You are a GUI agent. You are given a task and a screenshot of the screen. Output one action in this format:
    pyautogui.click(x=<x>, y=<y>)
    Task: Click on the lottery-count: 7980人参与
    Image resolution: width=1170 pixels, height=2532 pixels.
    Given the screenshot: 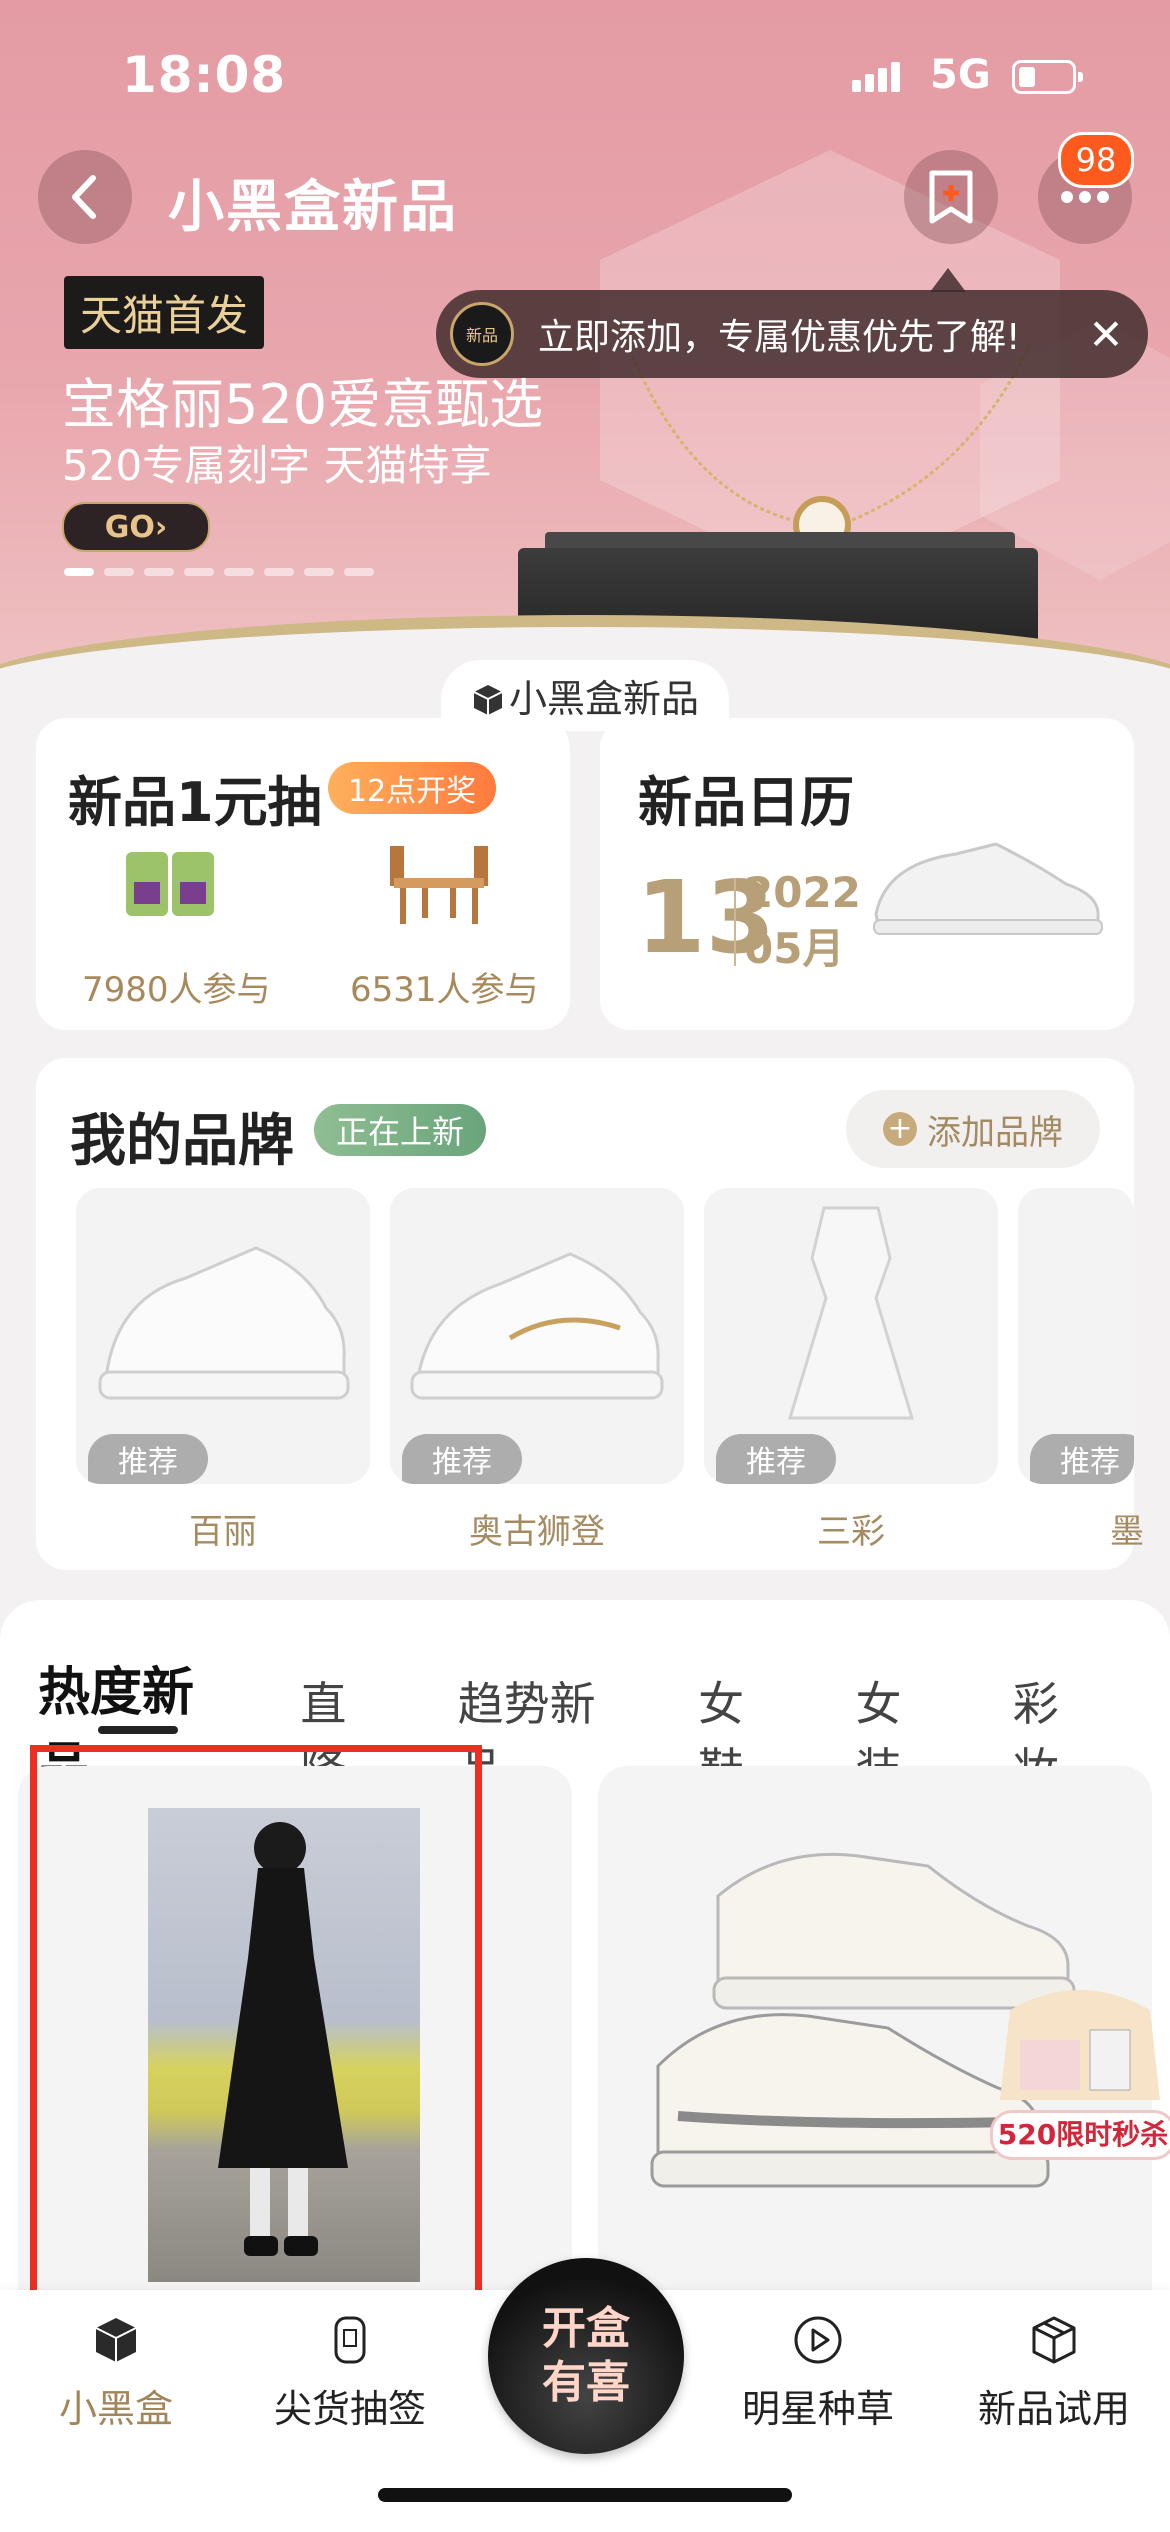 What is the action you would take?
    pyautogui.click(x=176, y=990)
    